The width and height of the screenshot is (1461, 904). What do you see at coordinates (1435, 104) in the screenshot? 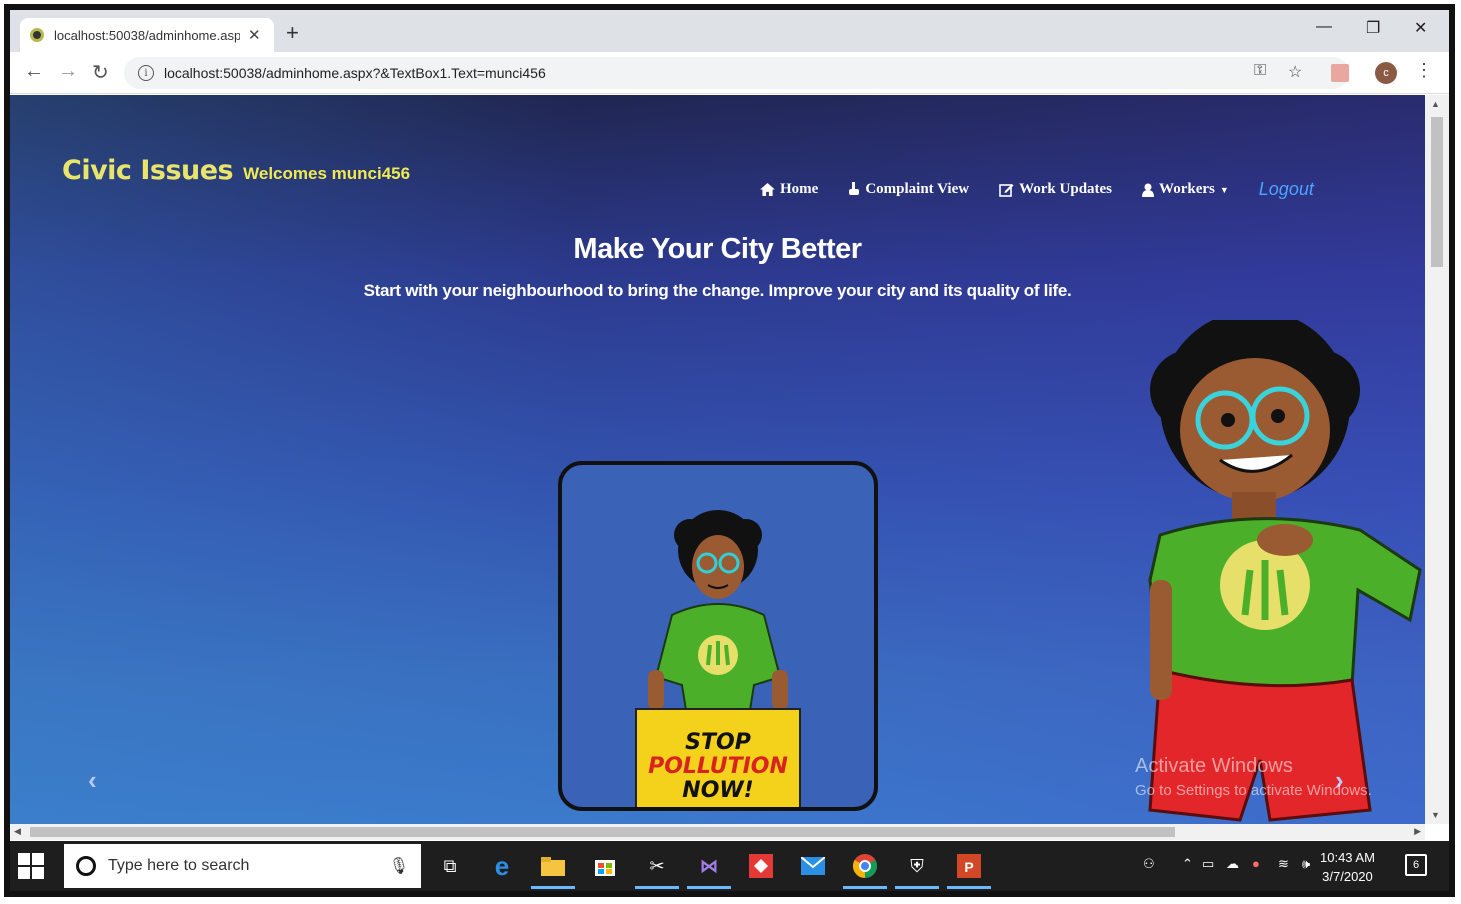
I see `scroll-up-icon: ▲` at bounding box center [1435, 104].